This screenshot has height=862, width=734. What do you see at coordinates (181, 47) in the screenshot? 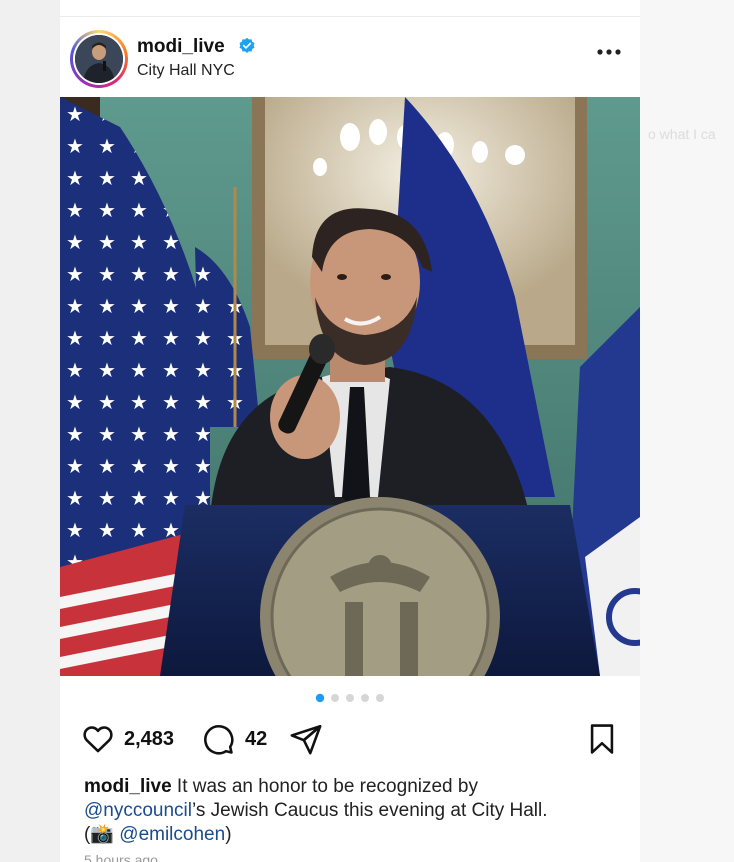
I see `post-username: modi_live` at bounding box center [181, 47].